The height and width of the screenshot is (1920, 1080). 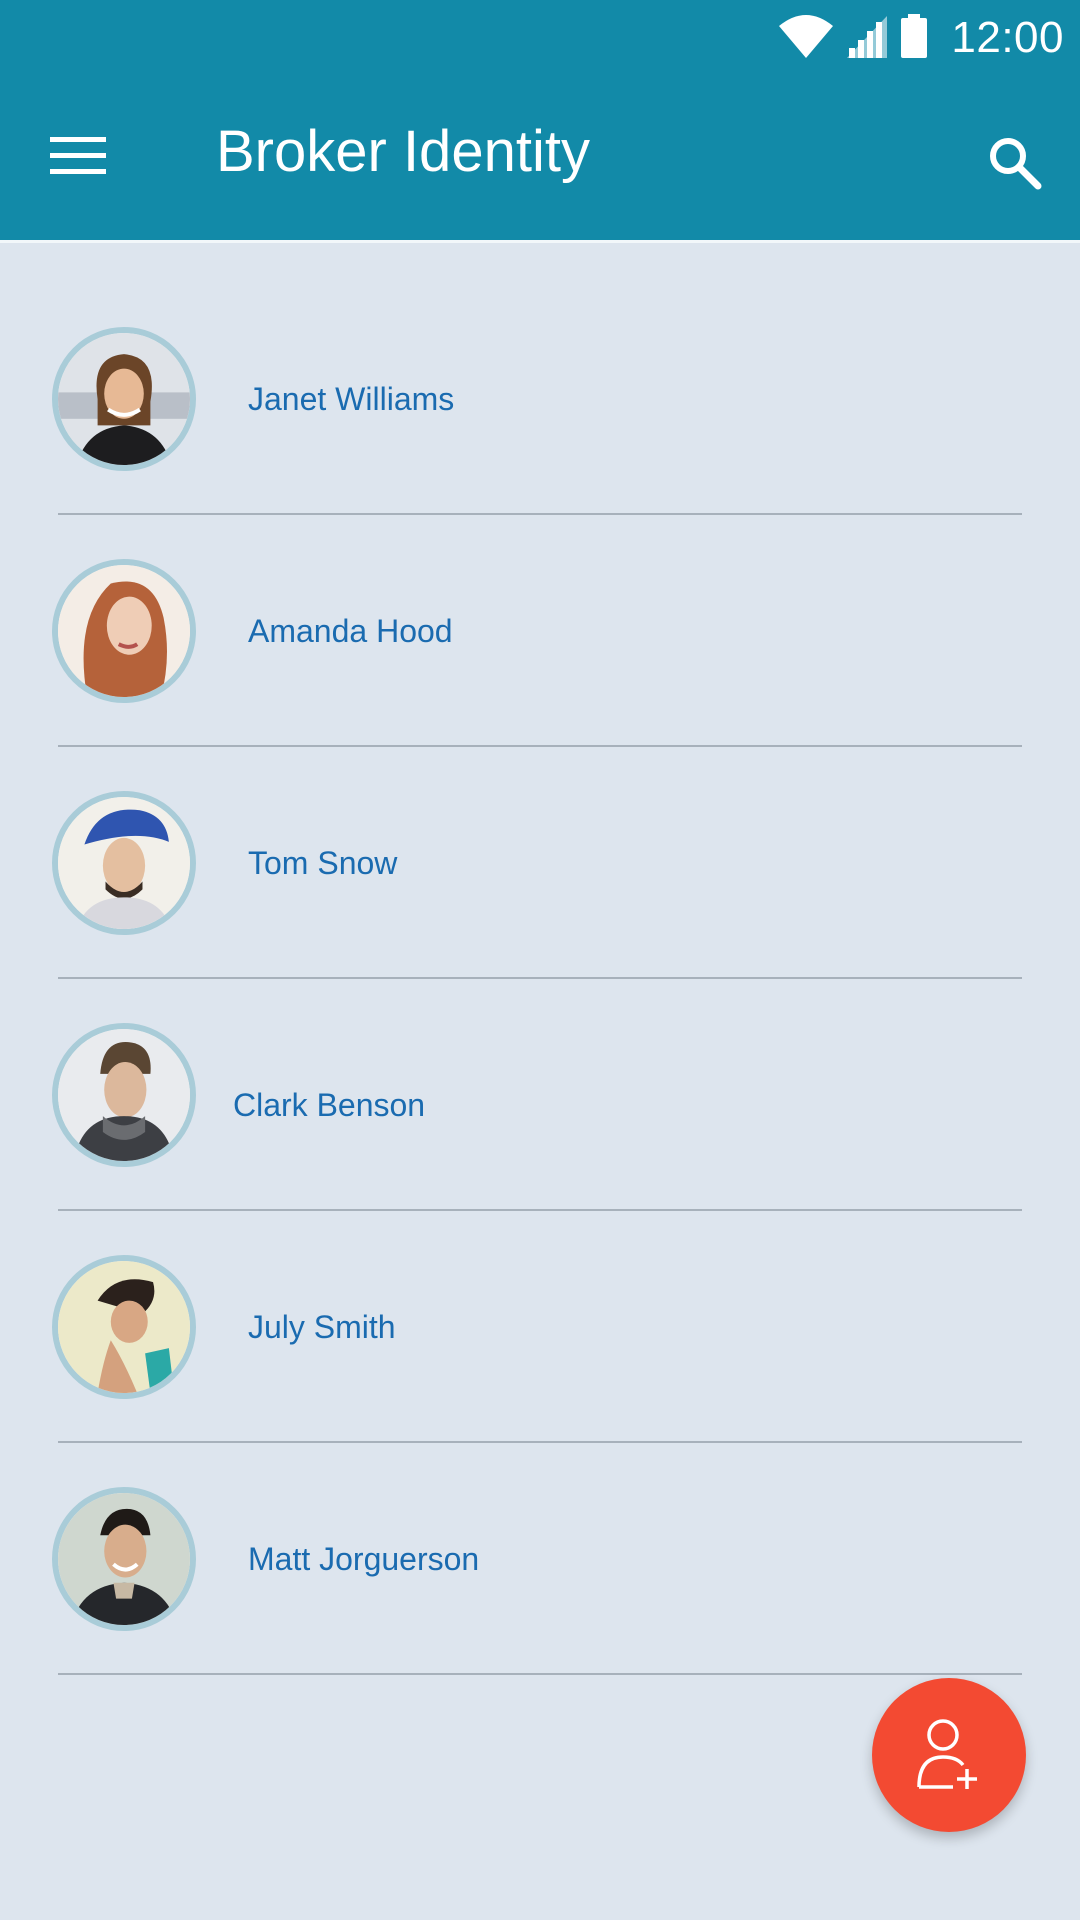 I want to click on contact-row-matt-jorguerson: Matt Jorguerson, so click(x=540, y=1559).